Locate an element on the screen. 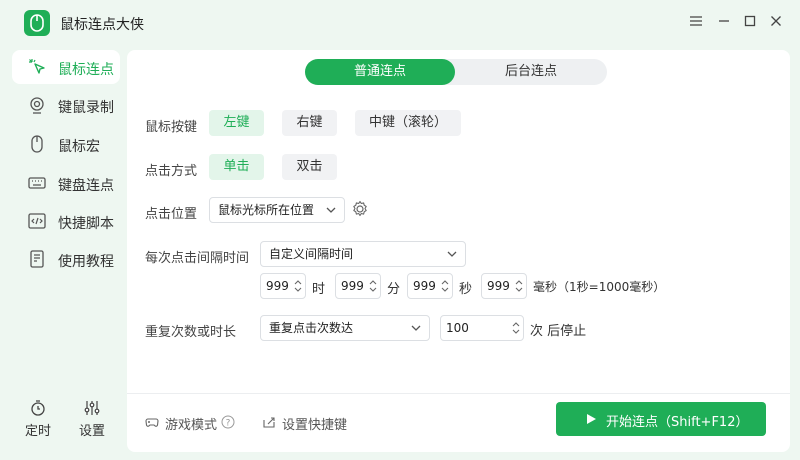  minimize-button is located at coordinates (724, 21).